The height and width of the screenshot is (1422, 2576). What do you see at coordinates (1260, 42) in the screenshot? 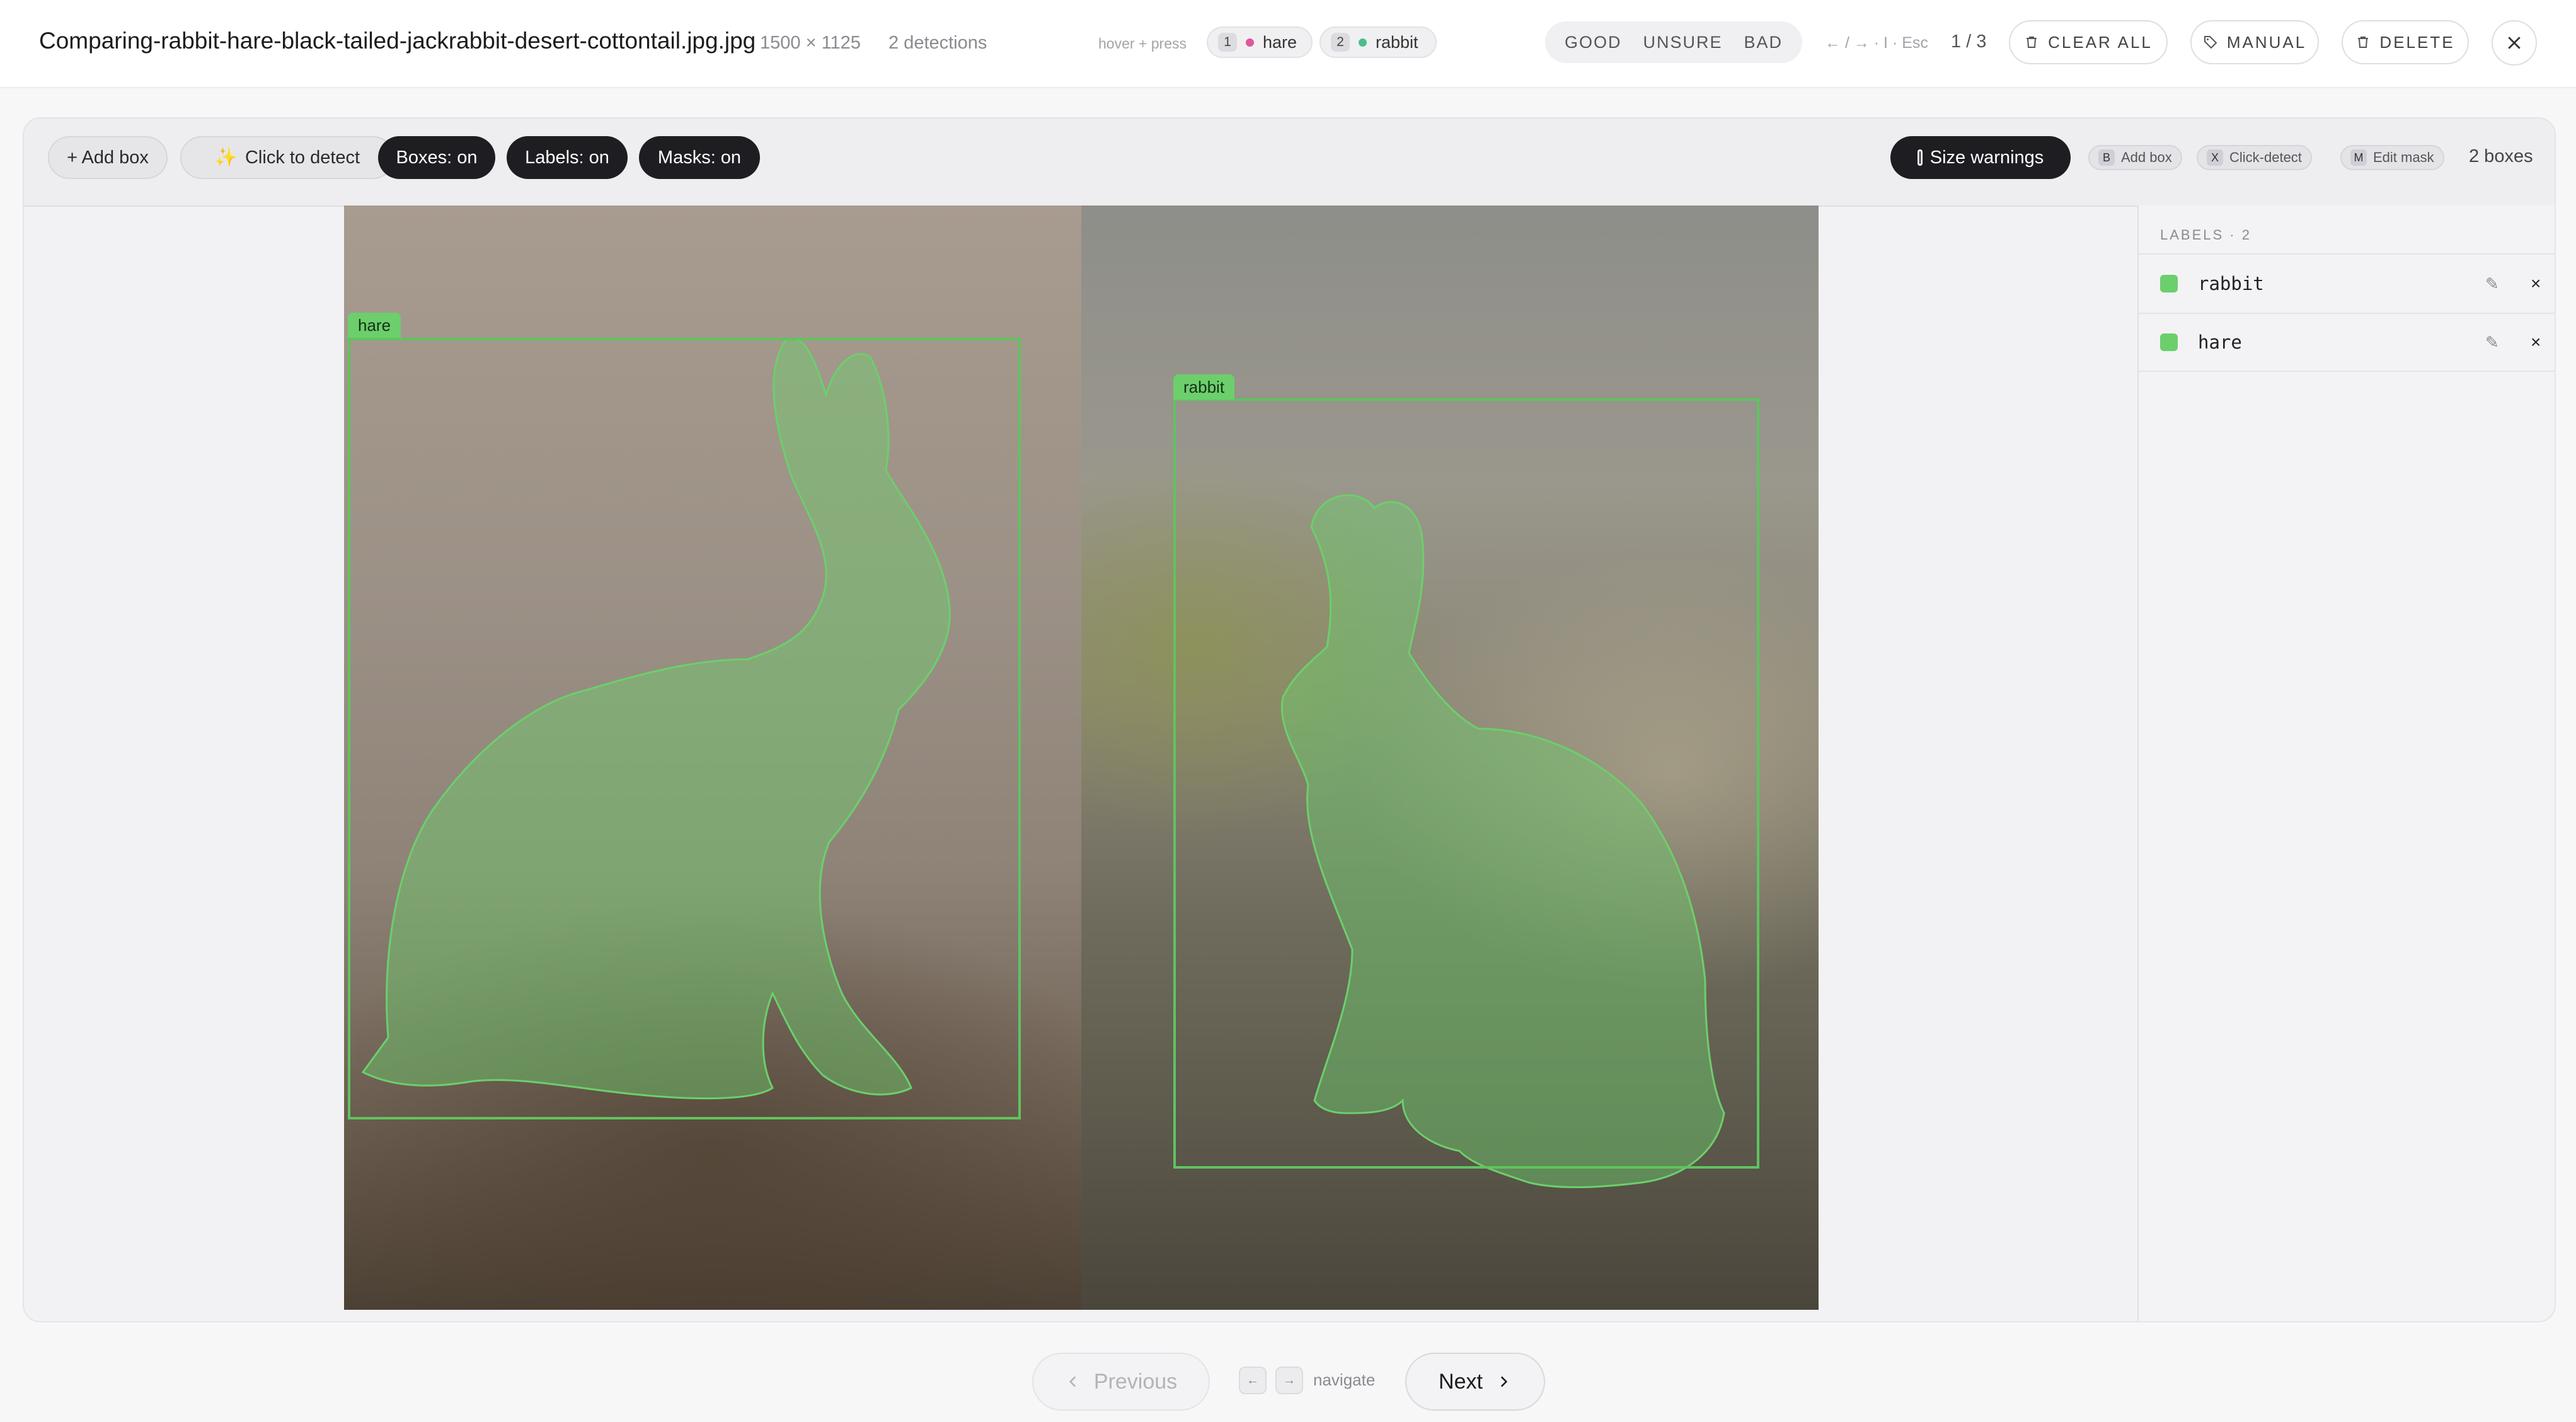
I see `label-chip-hare: 1 hare` at bounding box center [1260, 42].